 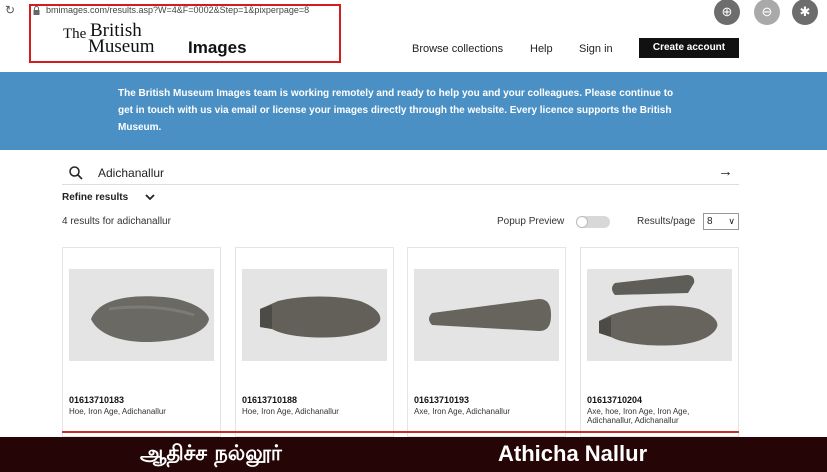 What do you see at coordinates (614, 400) in the screenshot?
I see `card-number: 01613710204` at bounding box center [614, 400].